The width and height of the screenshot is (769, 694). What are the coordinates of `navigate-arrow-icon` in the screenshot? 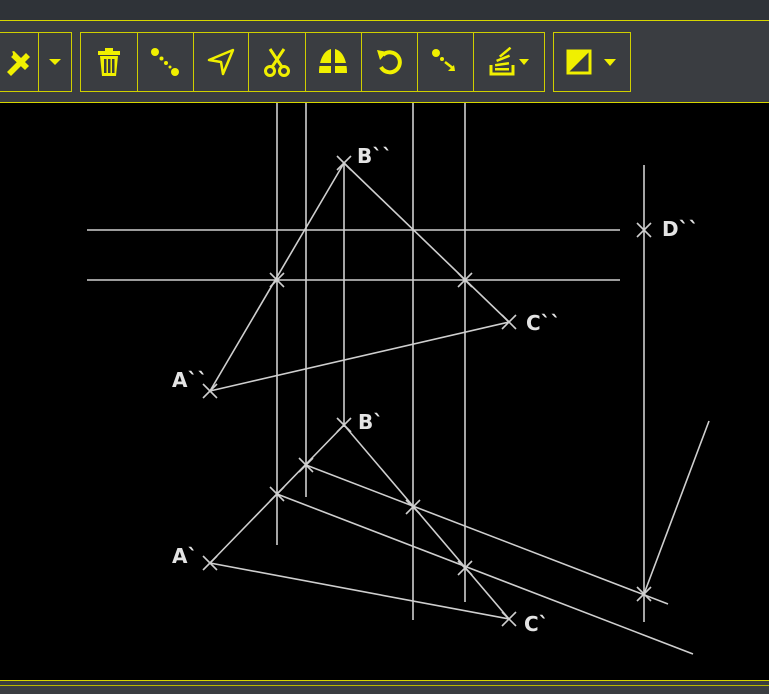 It's located at (221, 62).